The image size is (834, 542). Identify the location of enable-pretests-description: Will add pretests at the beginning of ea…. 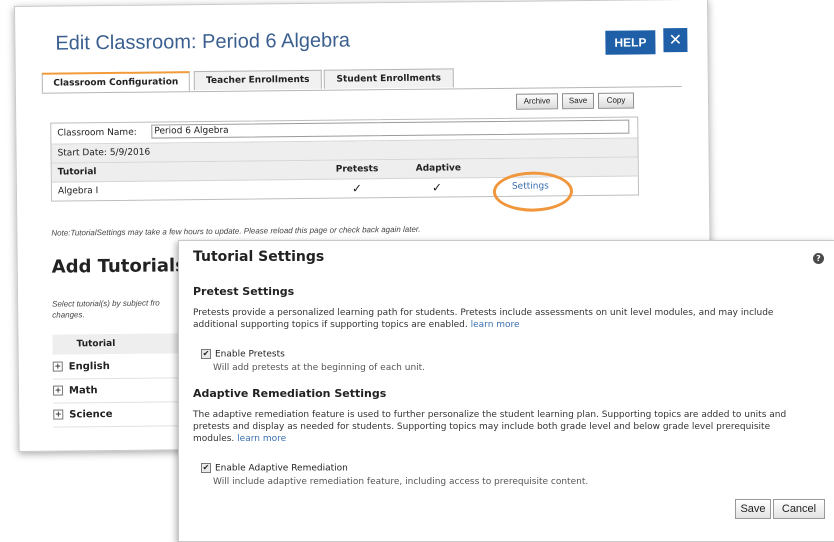
(319, 368).